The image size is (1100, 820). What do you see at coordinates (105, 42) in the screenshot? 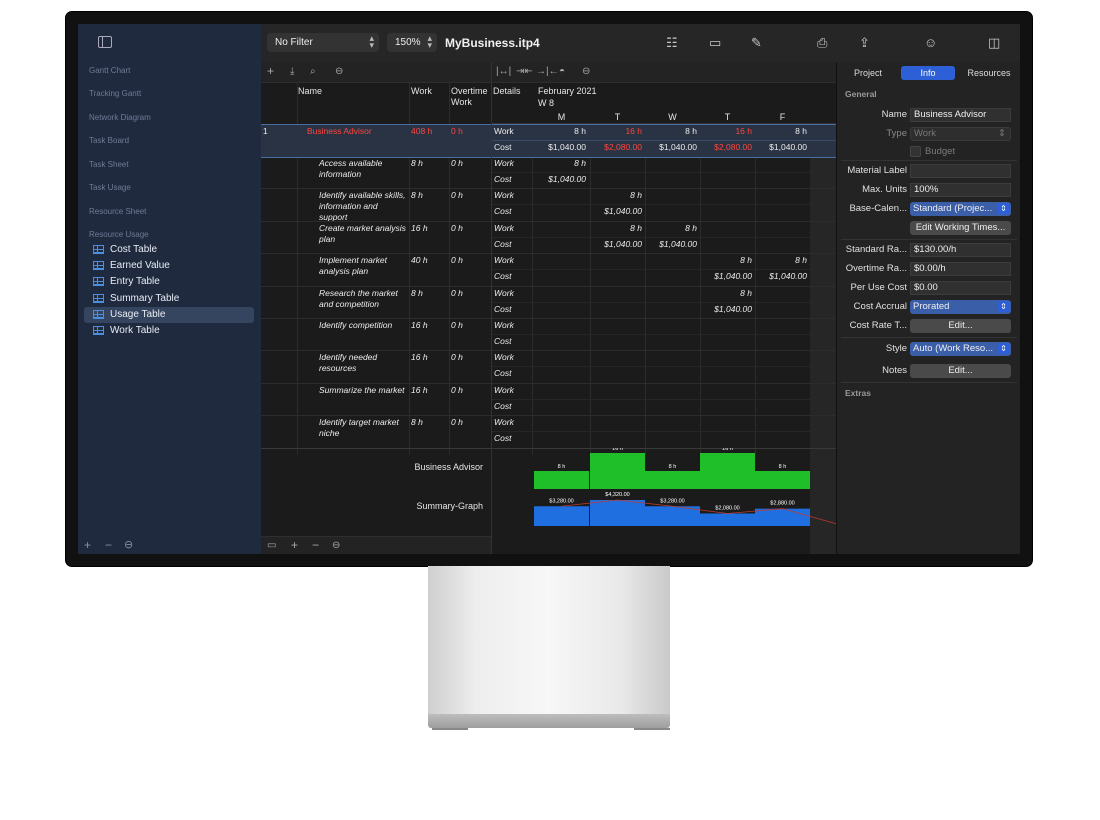
I see `sidebar-toggle-icon` at bounding box center [105, 42].